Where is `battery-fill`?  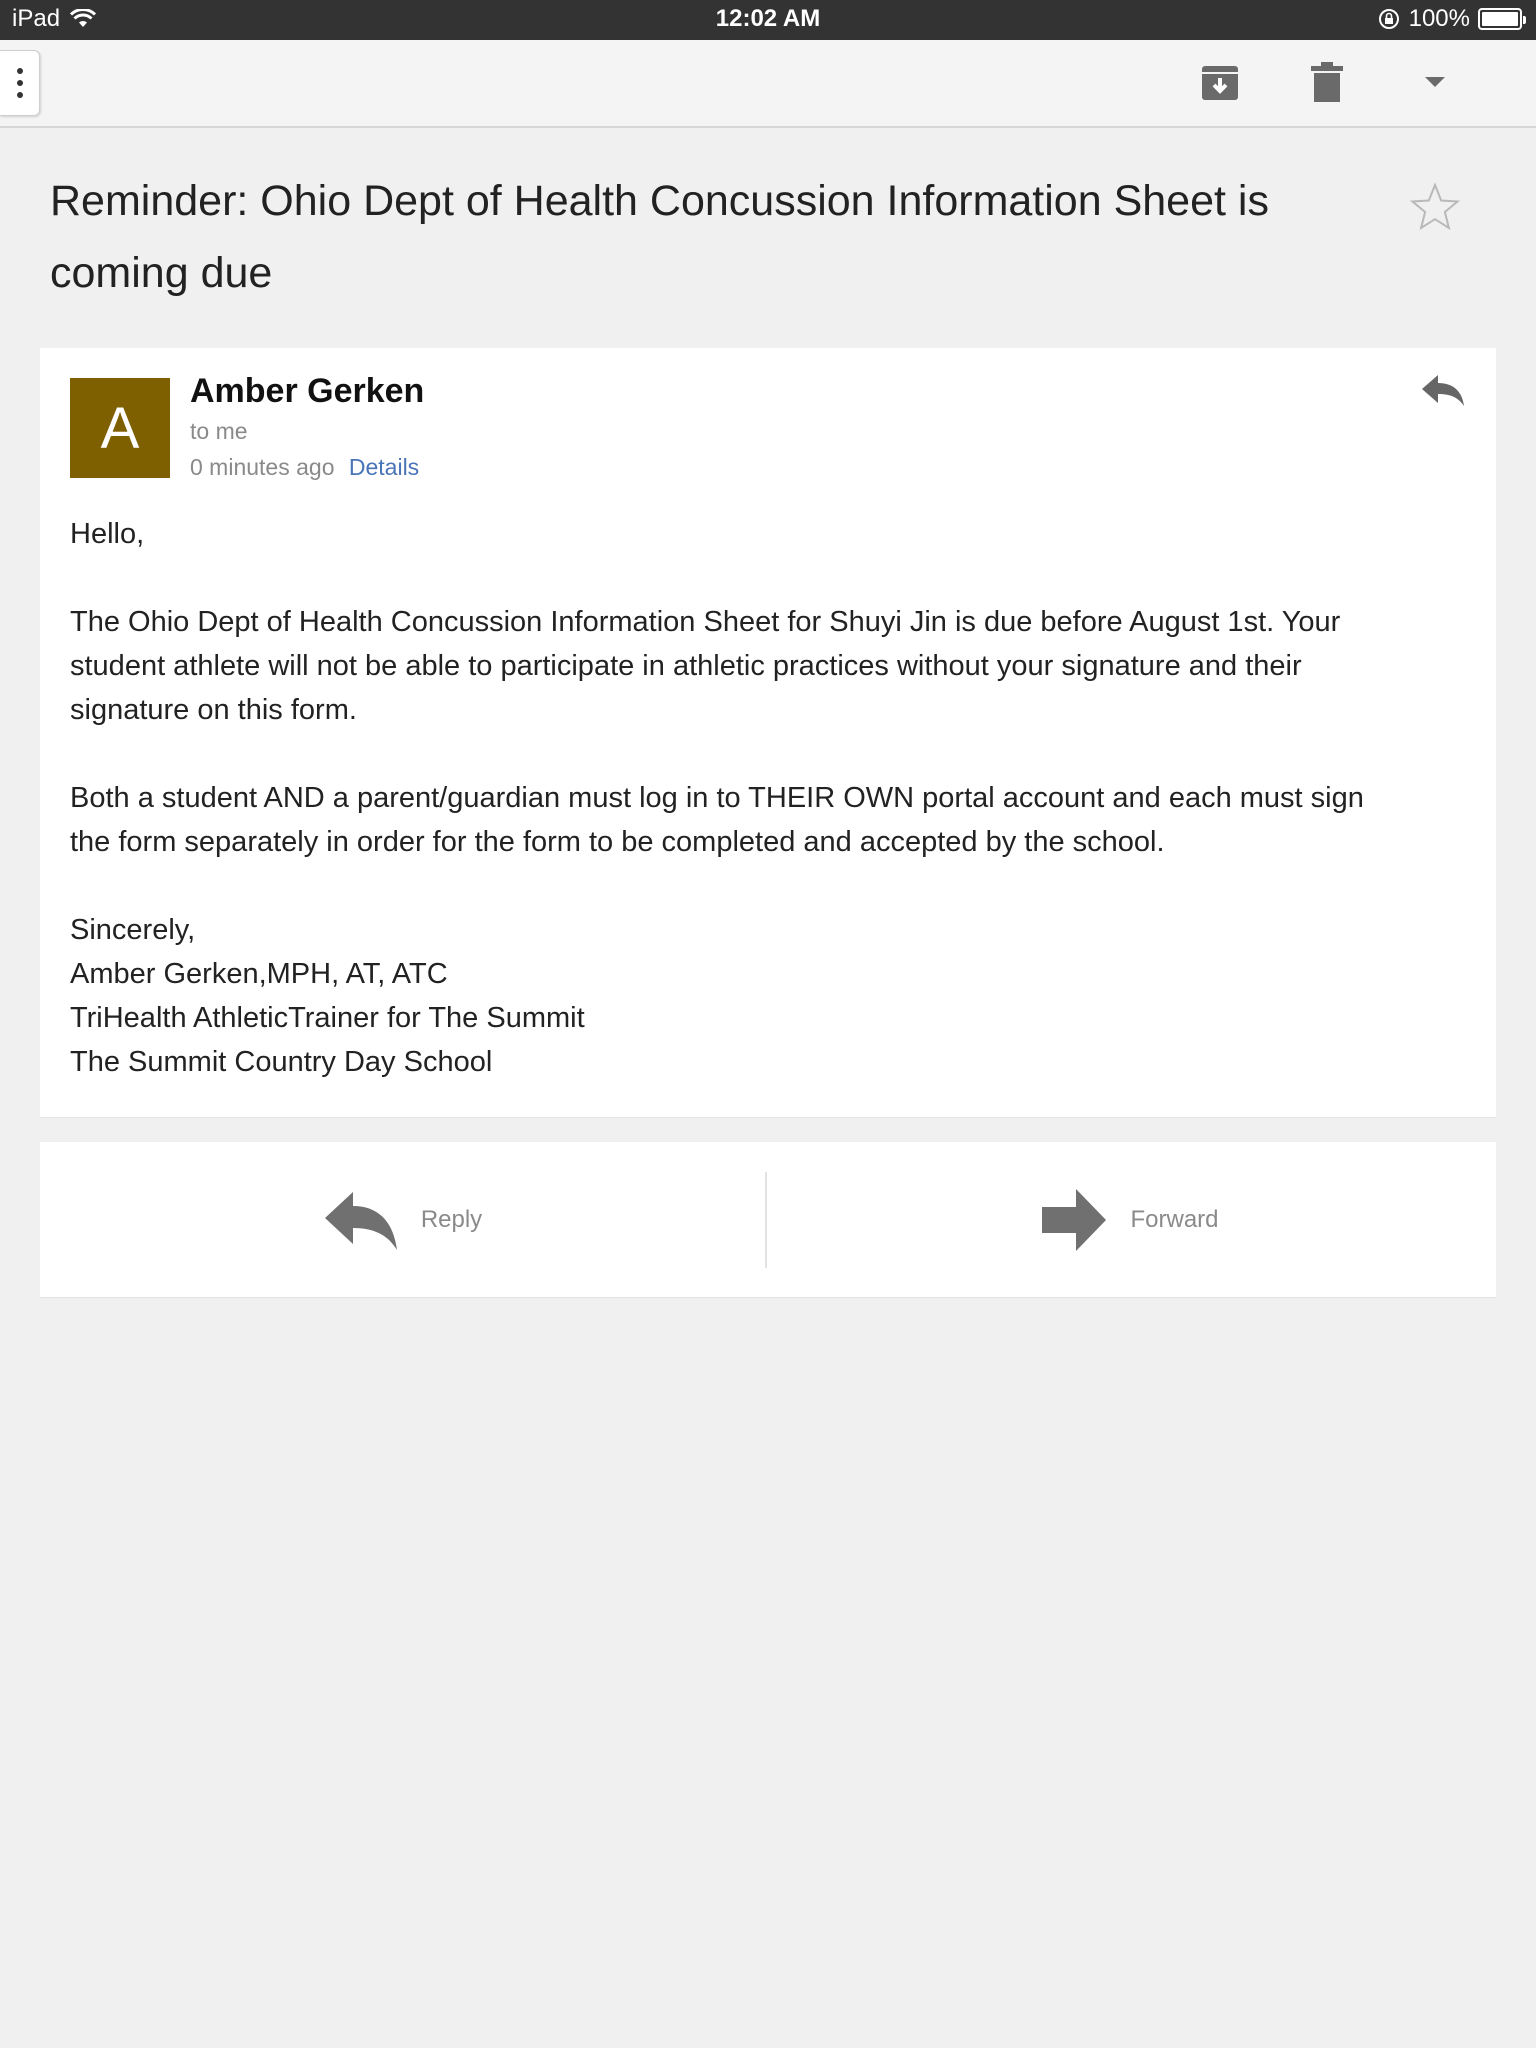 battery-fill is located at coordinates (1500, 19).